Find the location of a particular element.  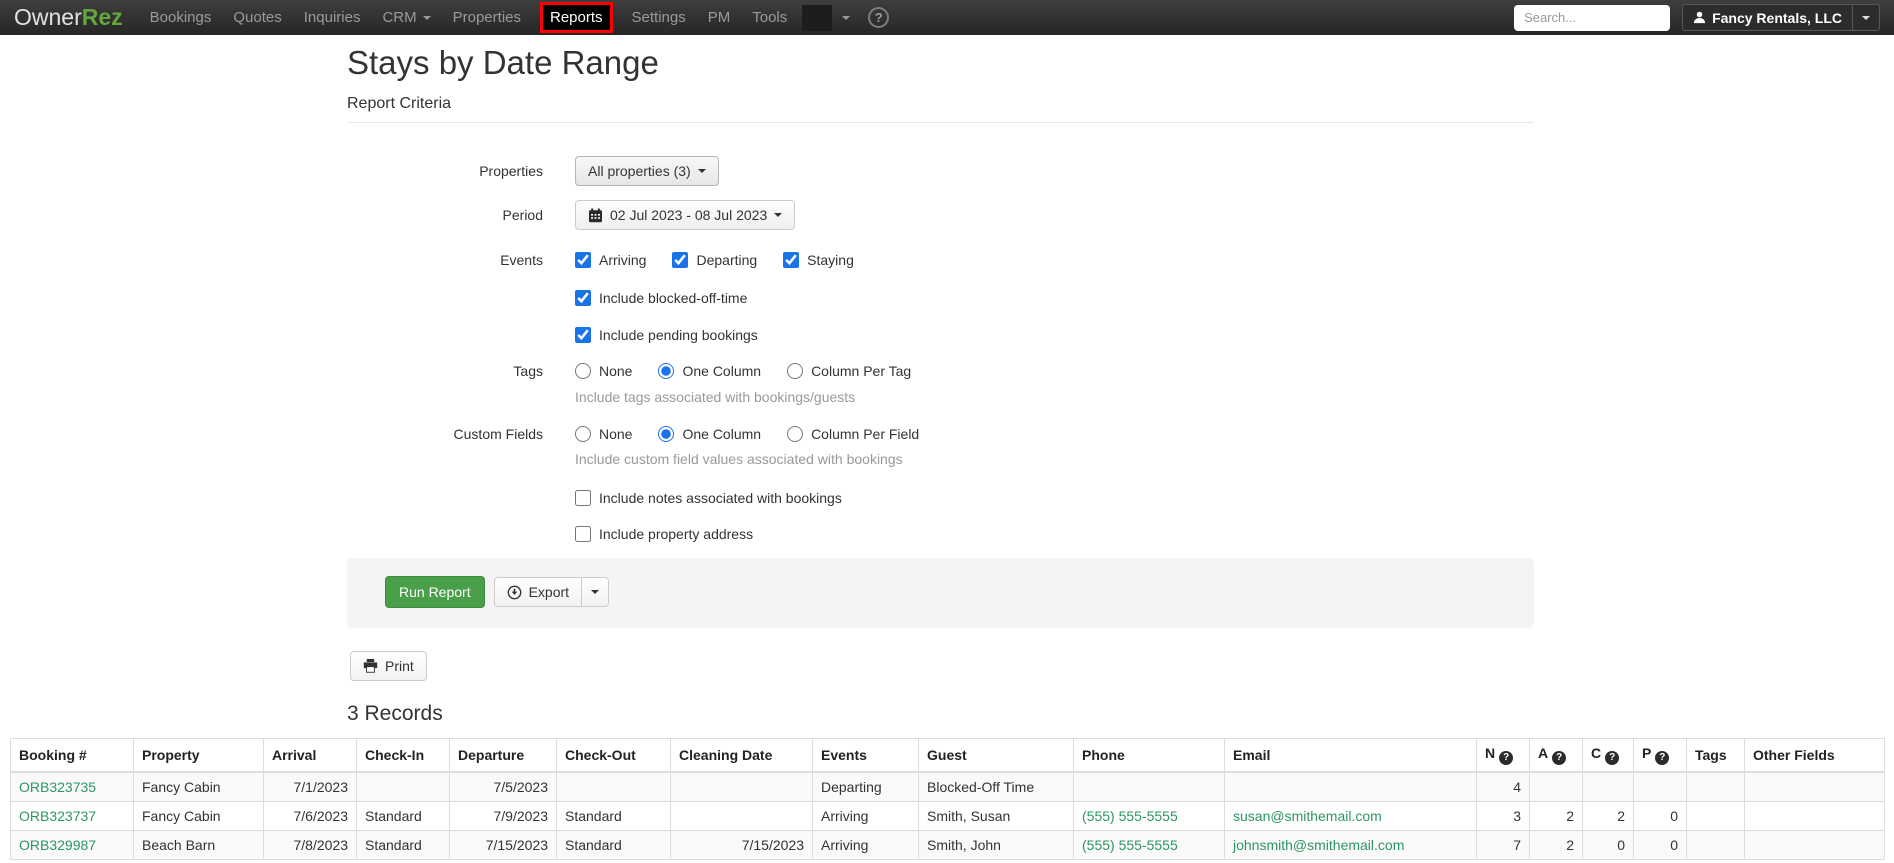

column-header-guest: Guest is located at coordinates (996, 755).